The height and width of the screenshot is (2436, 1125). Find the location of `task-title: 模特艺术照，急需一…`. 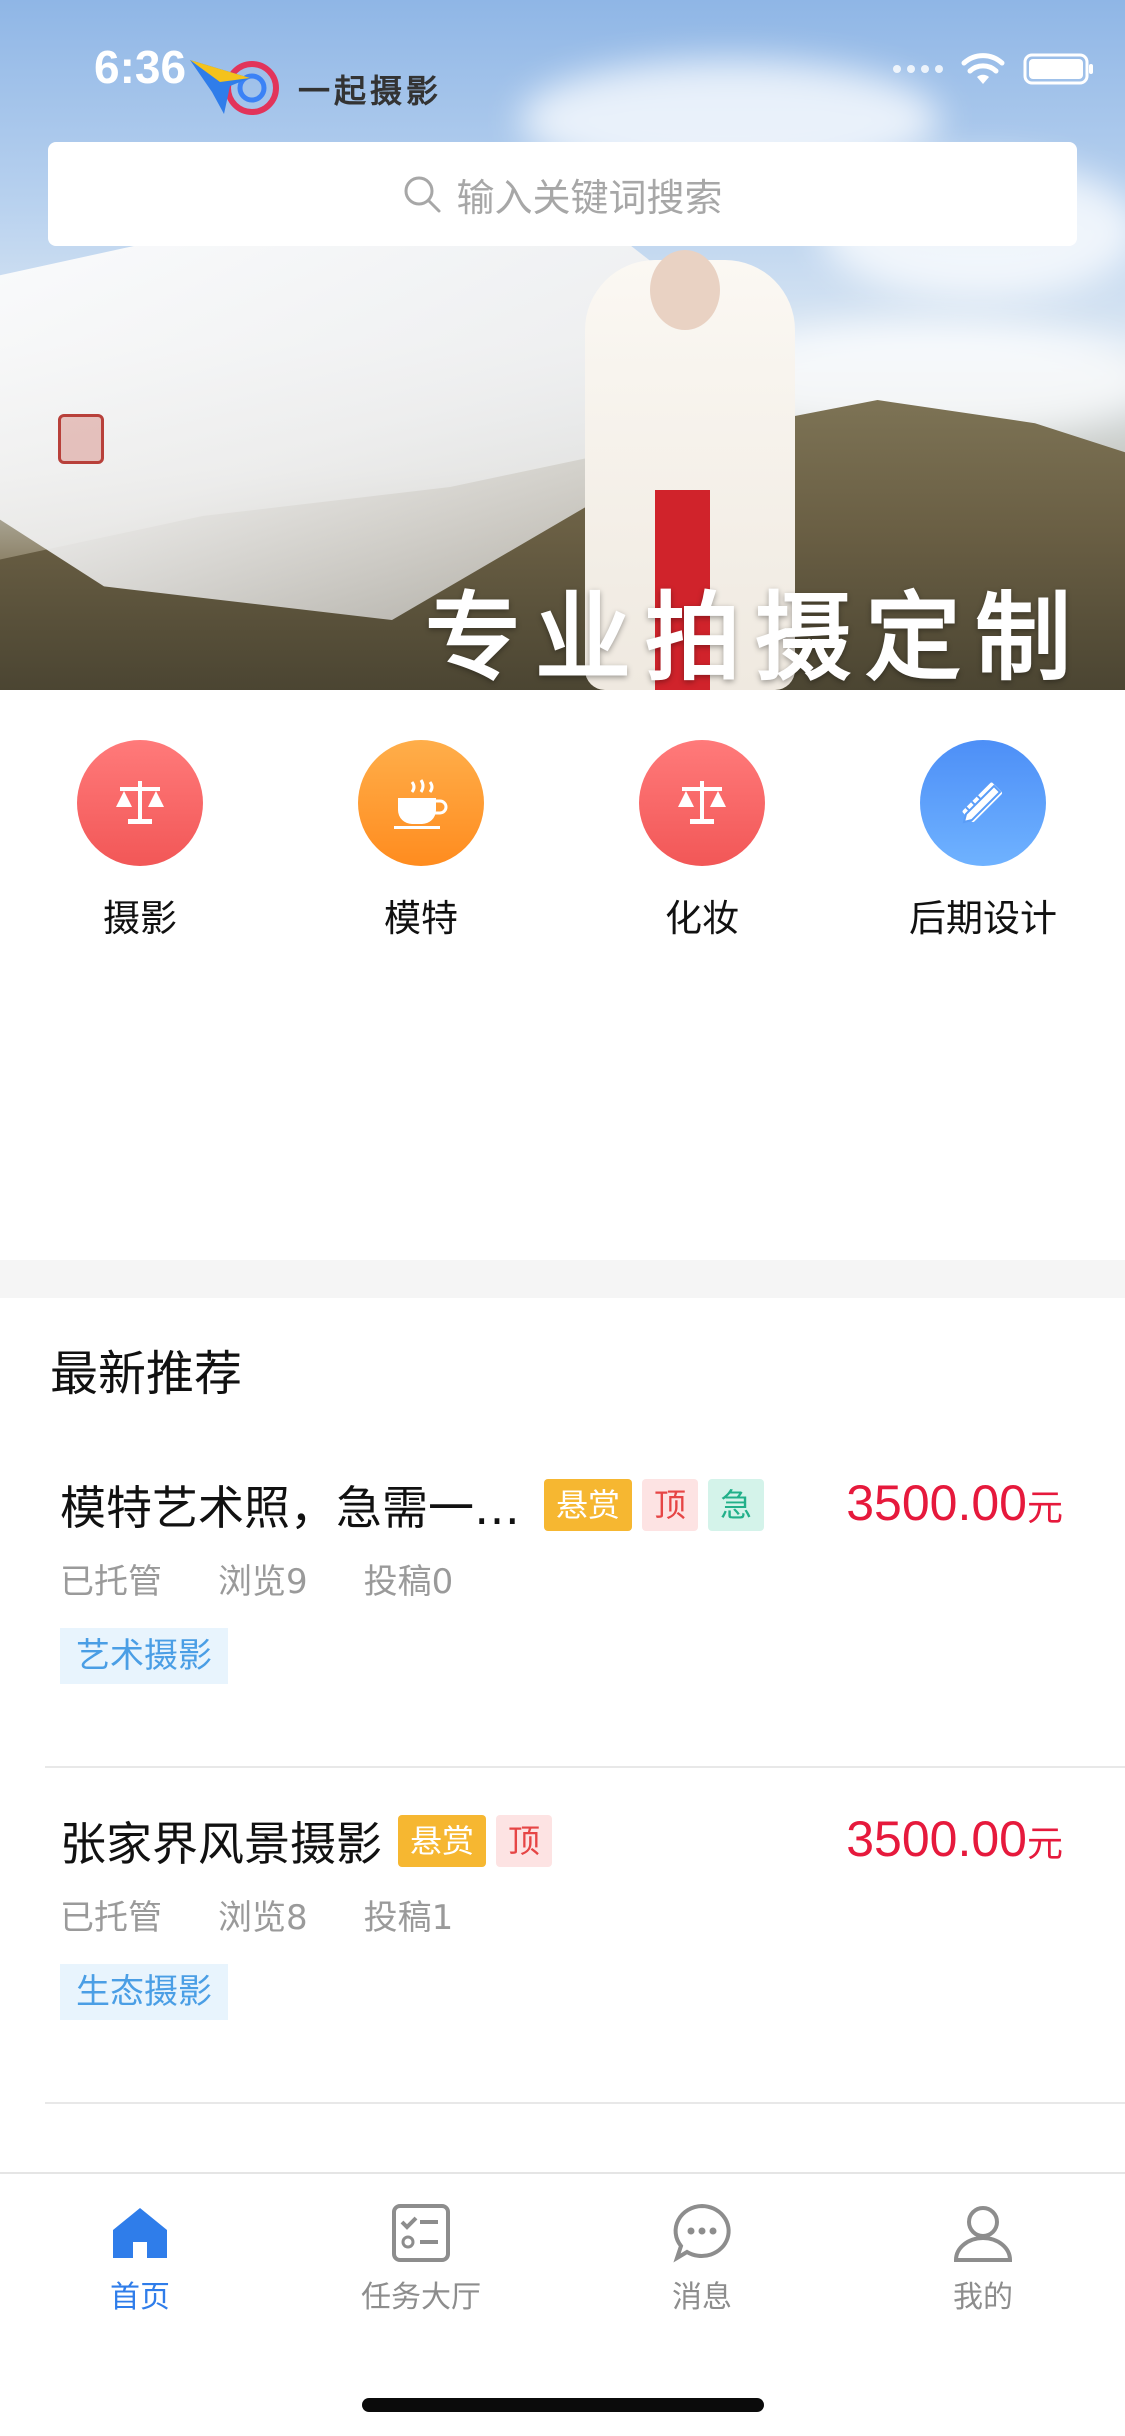

task-title: 模特艺术照，急需一… is located at coordinates (290, 1508).